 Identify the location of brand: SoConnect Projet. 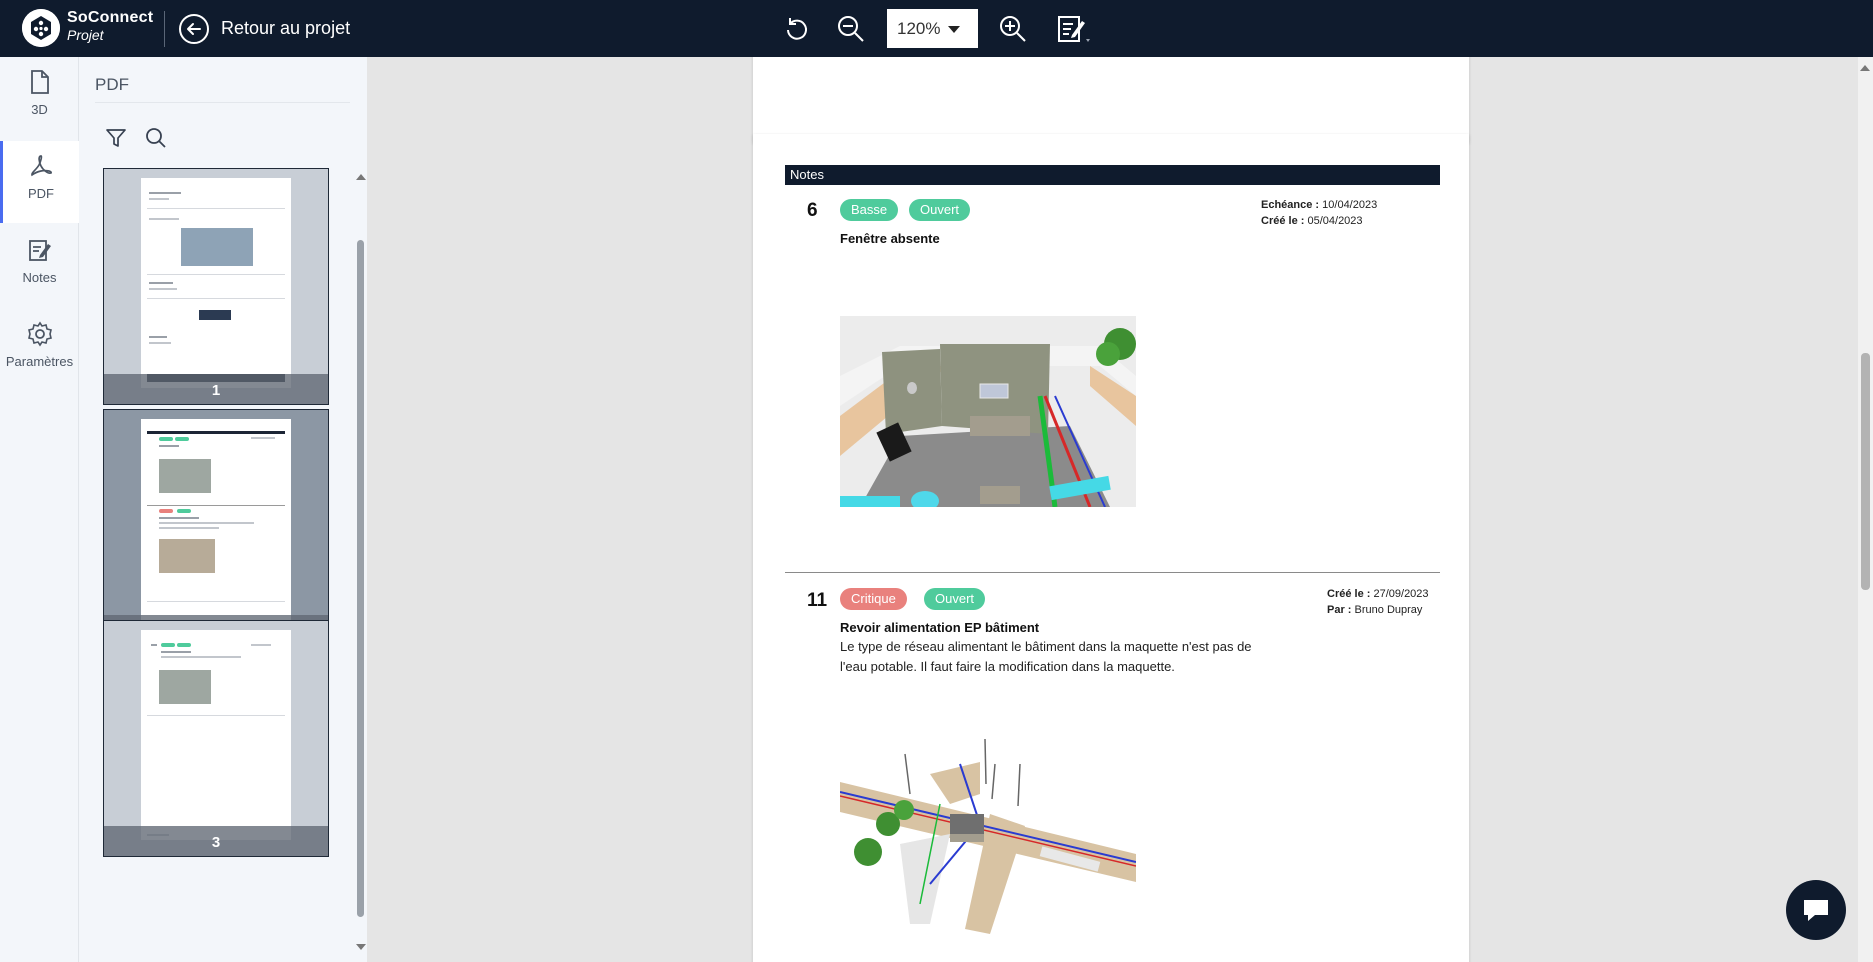
(110, 26).